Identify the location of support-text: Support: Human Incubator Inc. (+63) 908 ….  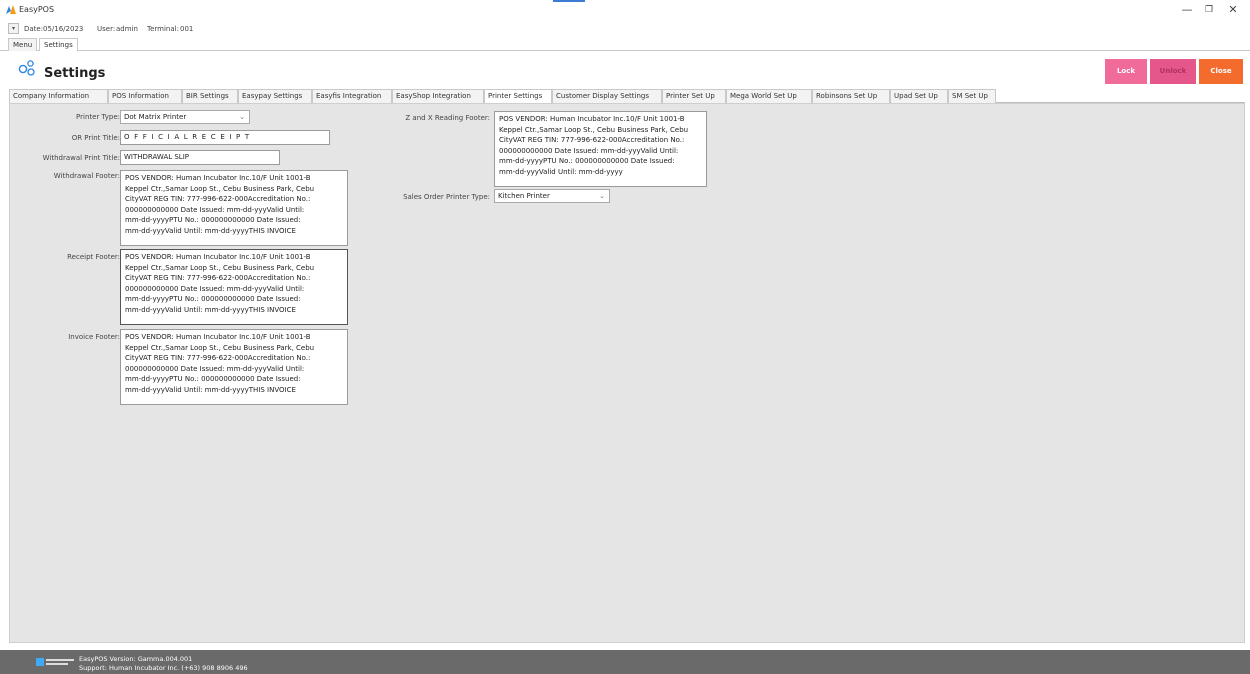
(163, 668).